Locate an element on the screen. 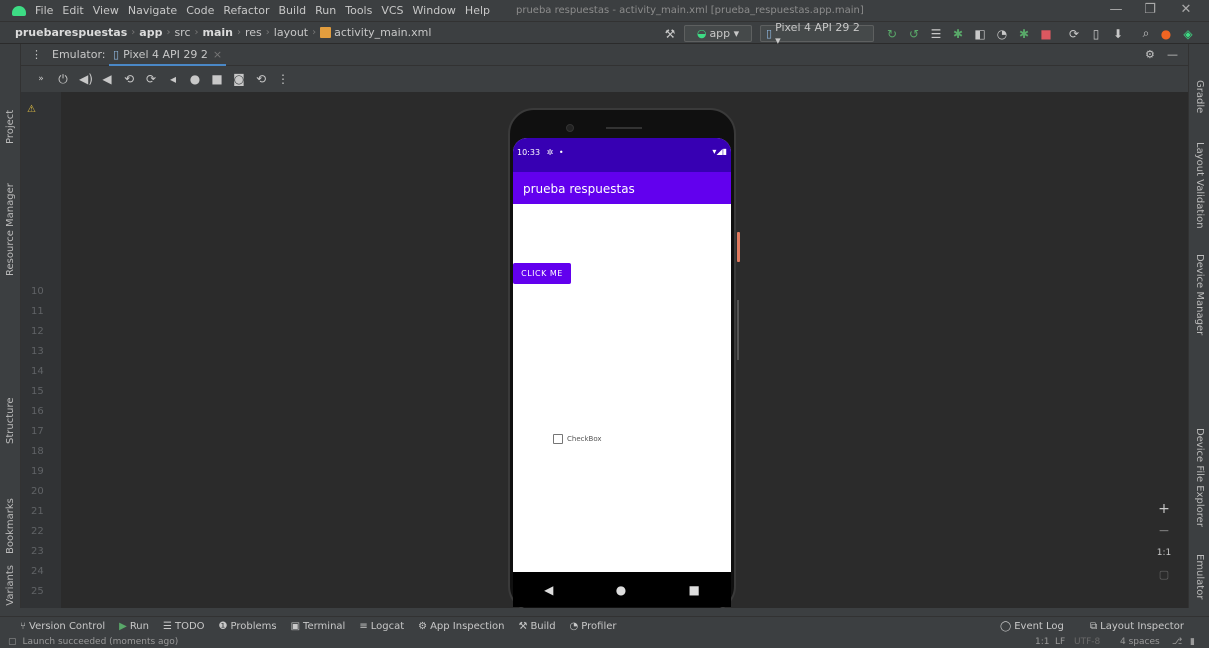  menu-file: File is located at coordinates (44, 10).